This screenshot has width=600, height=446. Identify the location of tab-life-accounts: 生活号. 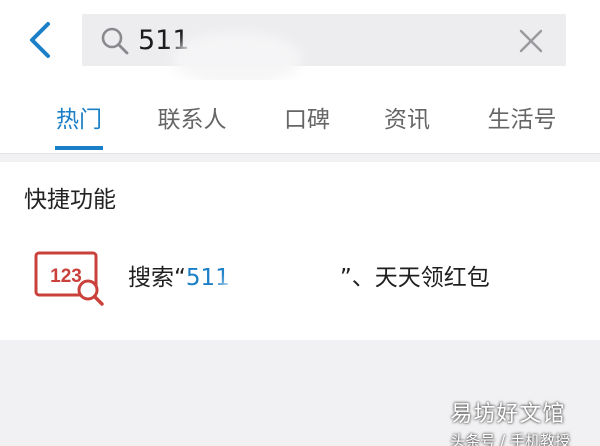
(522, 117).